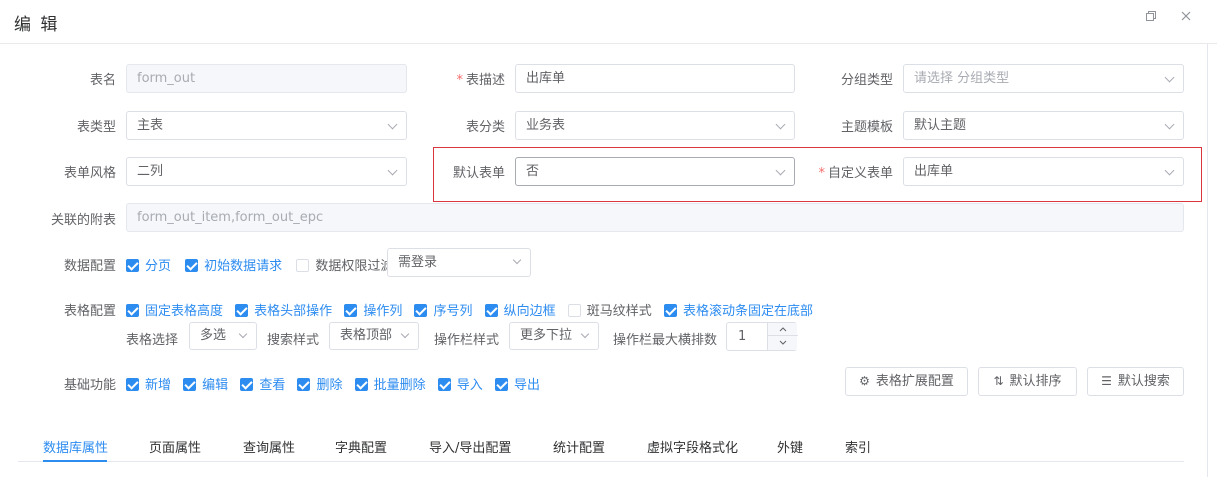  Describe the element at coordinates (1043, 171) in the screenshot. I see `custom-form-select: 出库单` at that location.